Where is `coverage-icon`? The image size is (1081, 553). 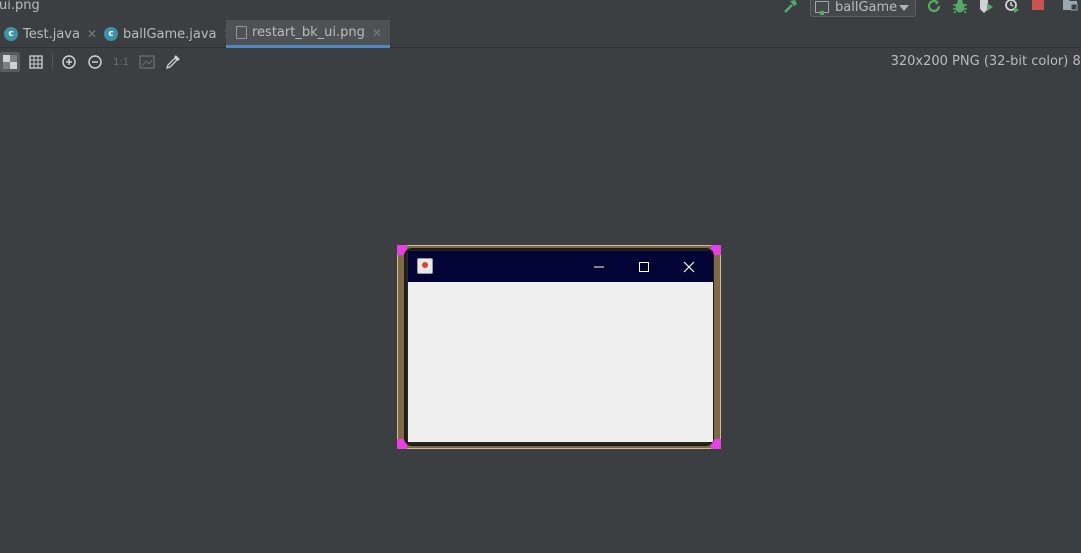
coverage-icon is located at coordinates (986, 7).